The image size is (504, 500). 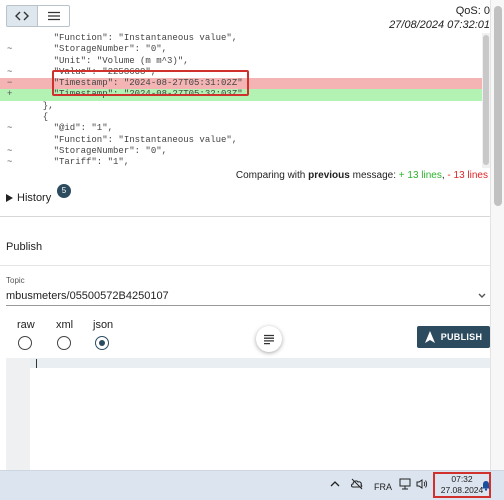 I want to click on cloud-offline-icon, so click(x=357, y=484).